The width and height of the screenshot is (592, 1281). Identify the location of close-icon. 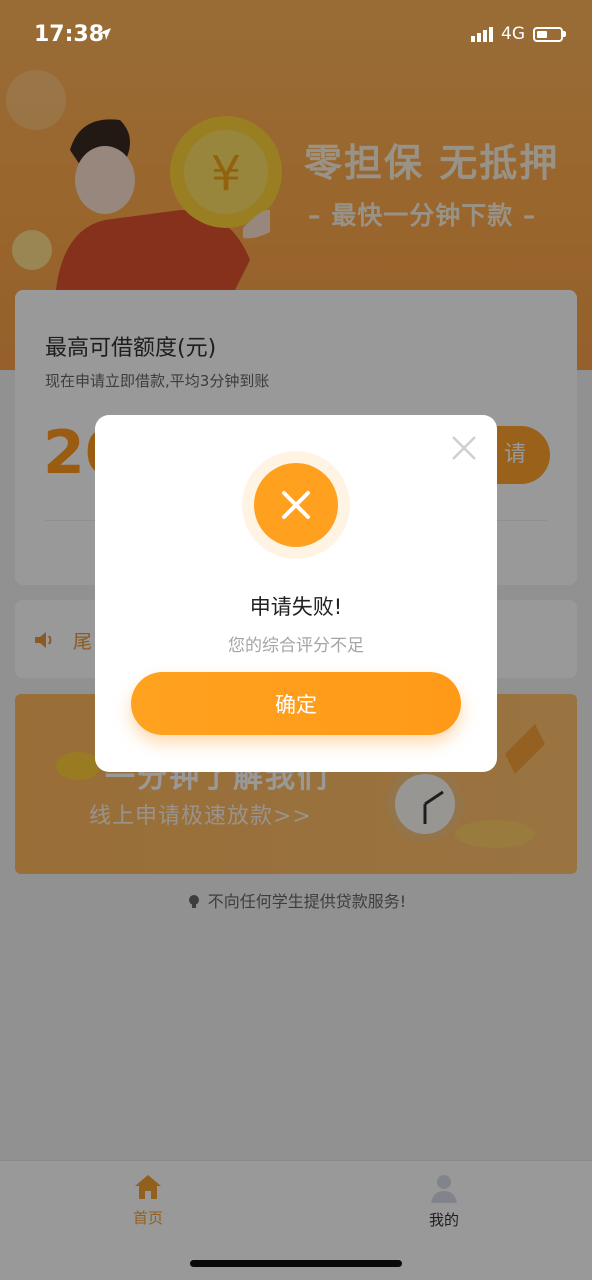
(464, 448).